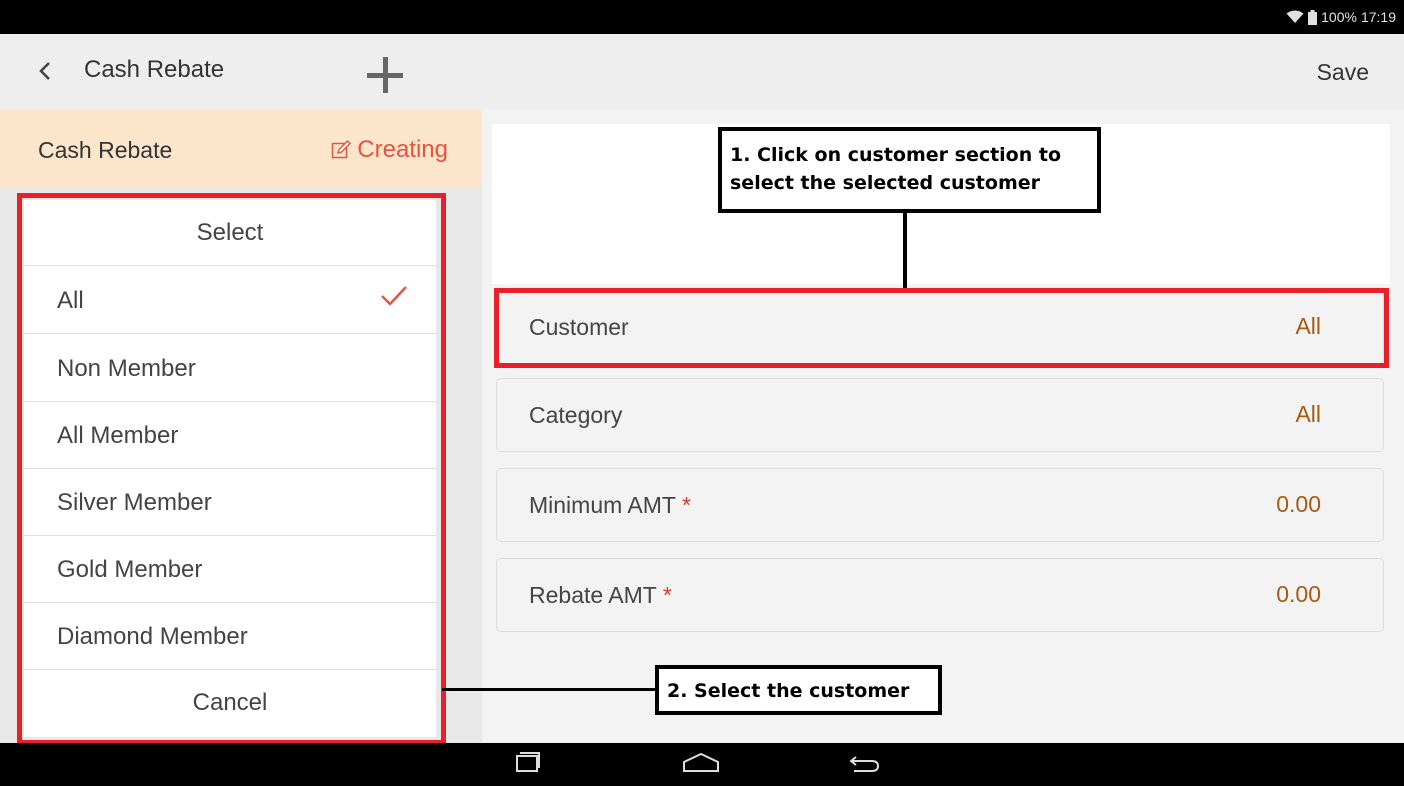 The height and width of the screenshot is (786, 1404). Describe the element at coordinates (1343, 72) in the screenshot. I see `save-button: Save` at that location.